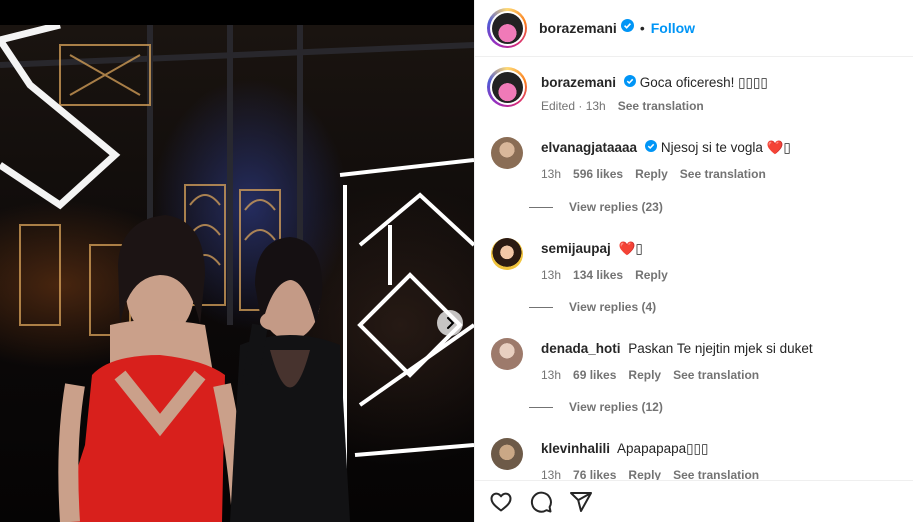 This screenshot has width=913, height=522. I want to click on view-replies-button: View replies (23), so click(596, 207).